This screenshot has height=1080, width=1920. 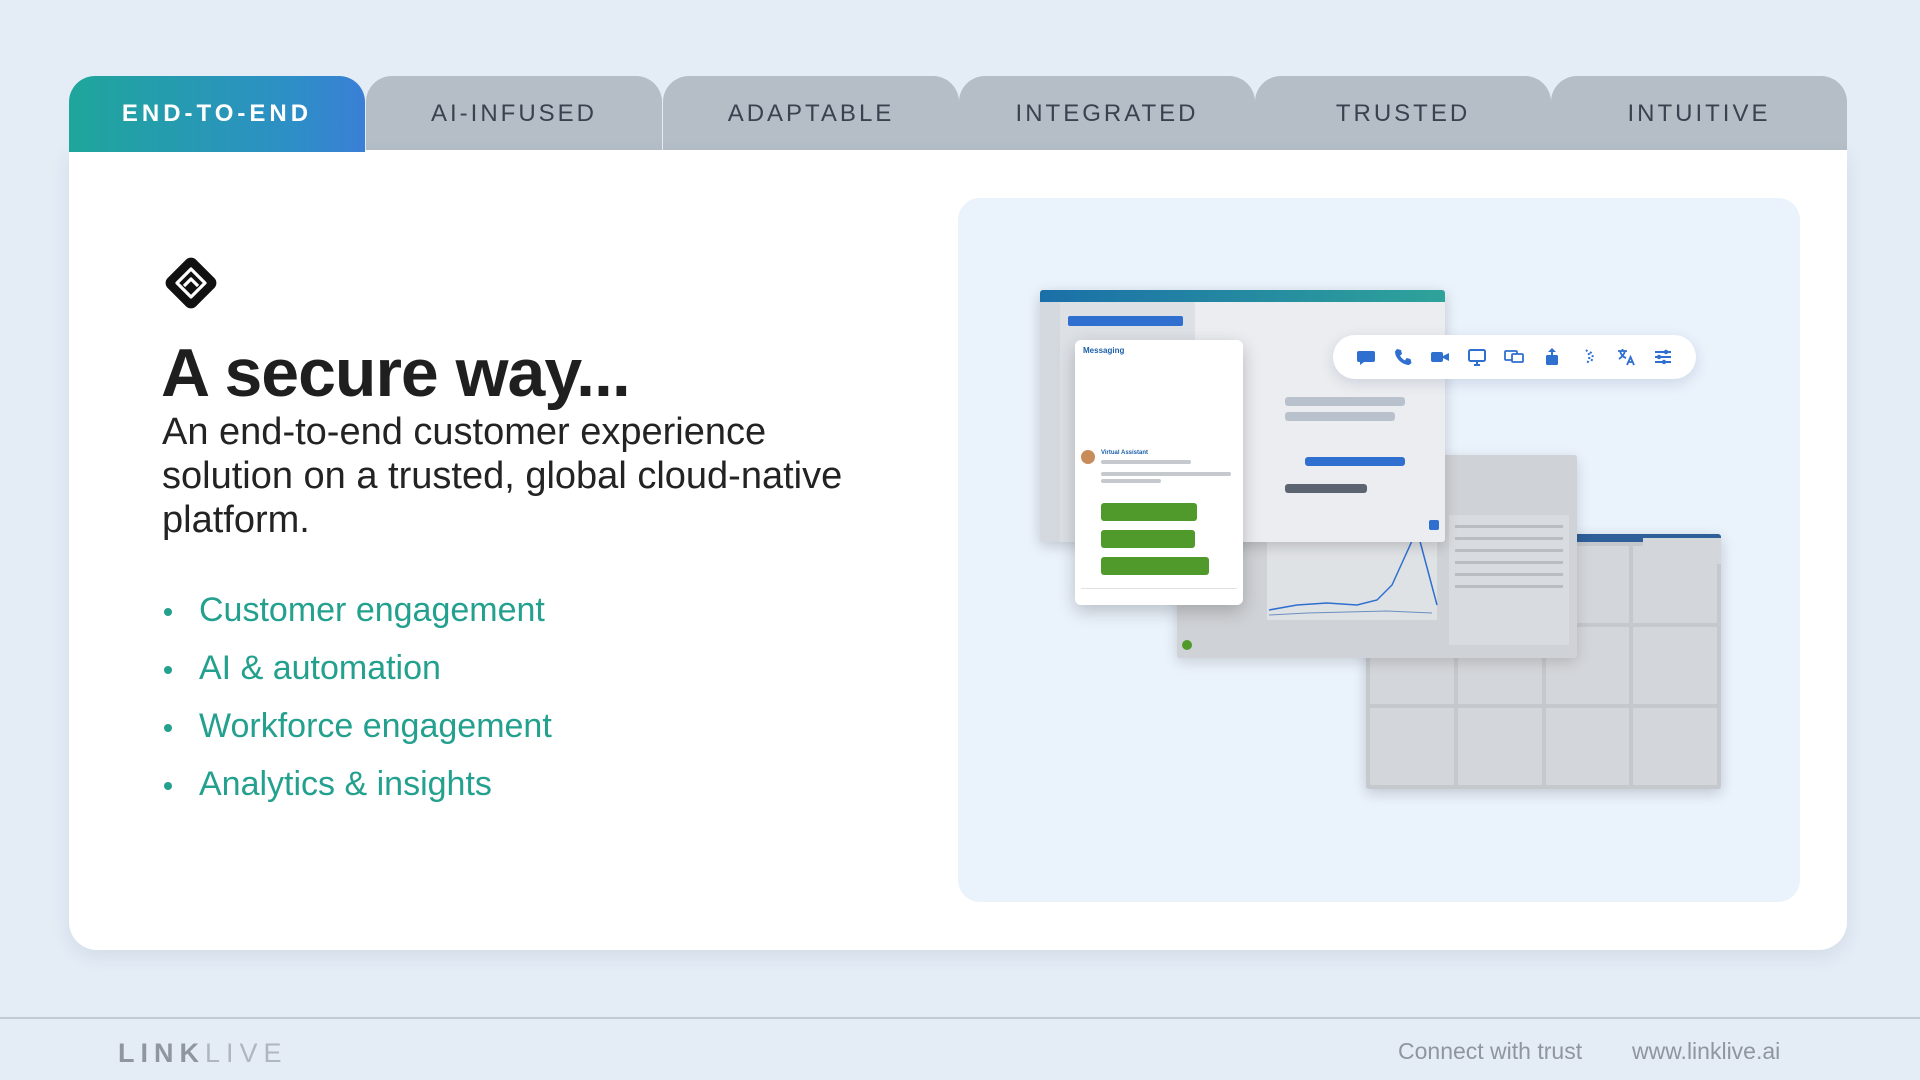 I want to click on linklive-diamond-icon, so click(x=191, y=283).